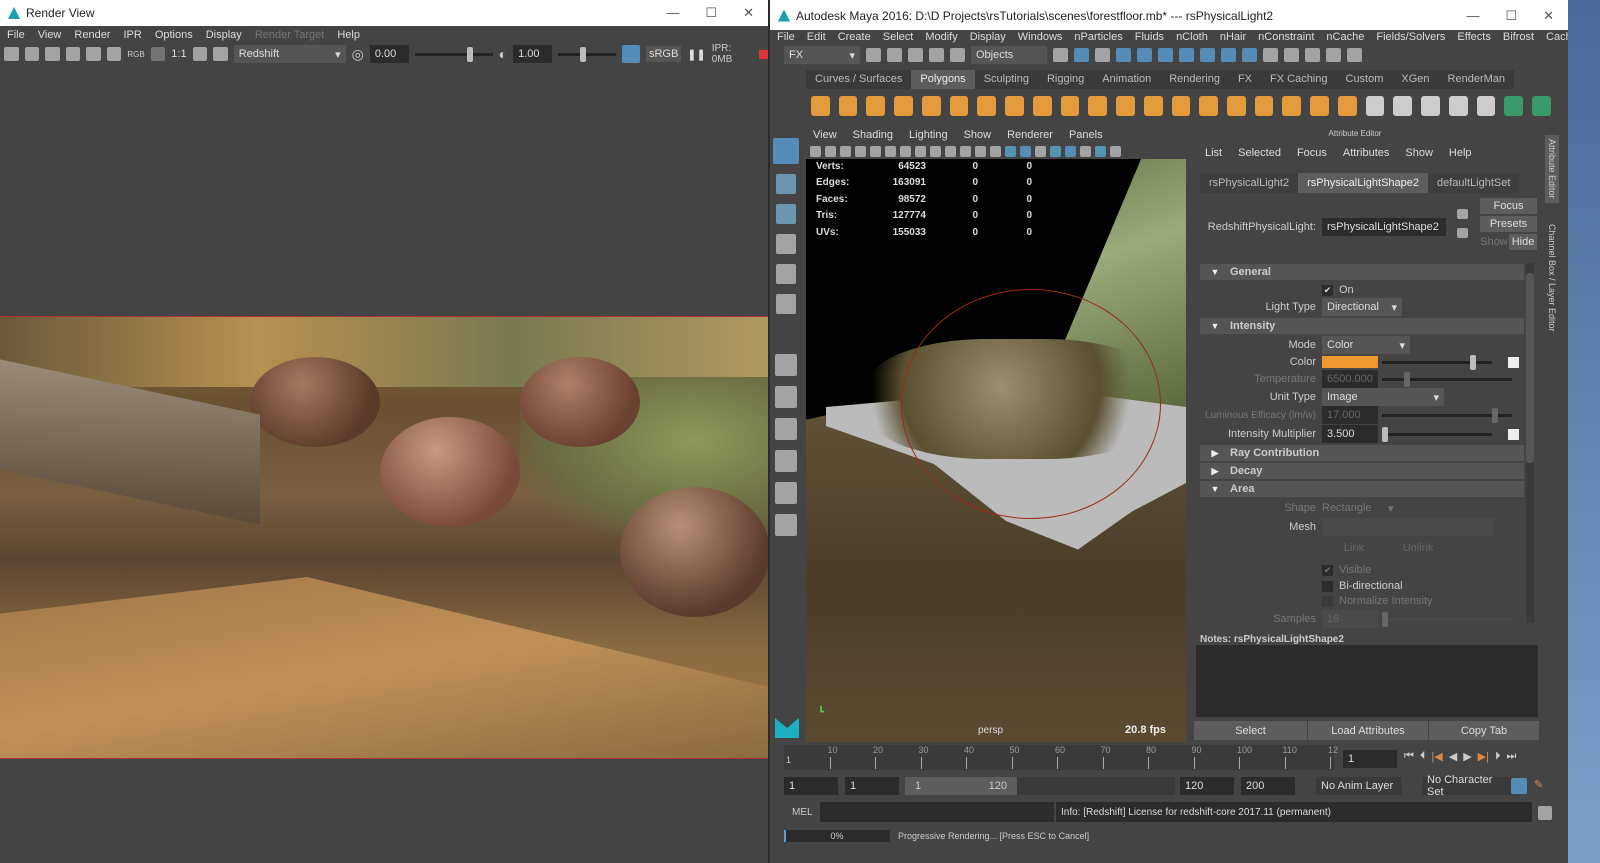 This screenshot has height=863, width=1600. Describe the element at coordinates (1098, 37) in the screenshot. I see `menu-nparticles: nParticles` at that location.